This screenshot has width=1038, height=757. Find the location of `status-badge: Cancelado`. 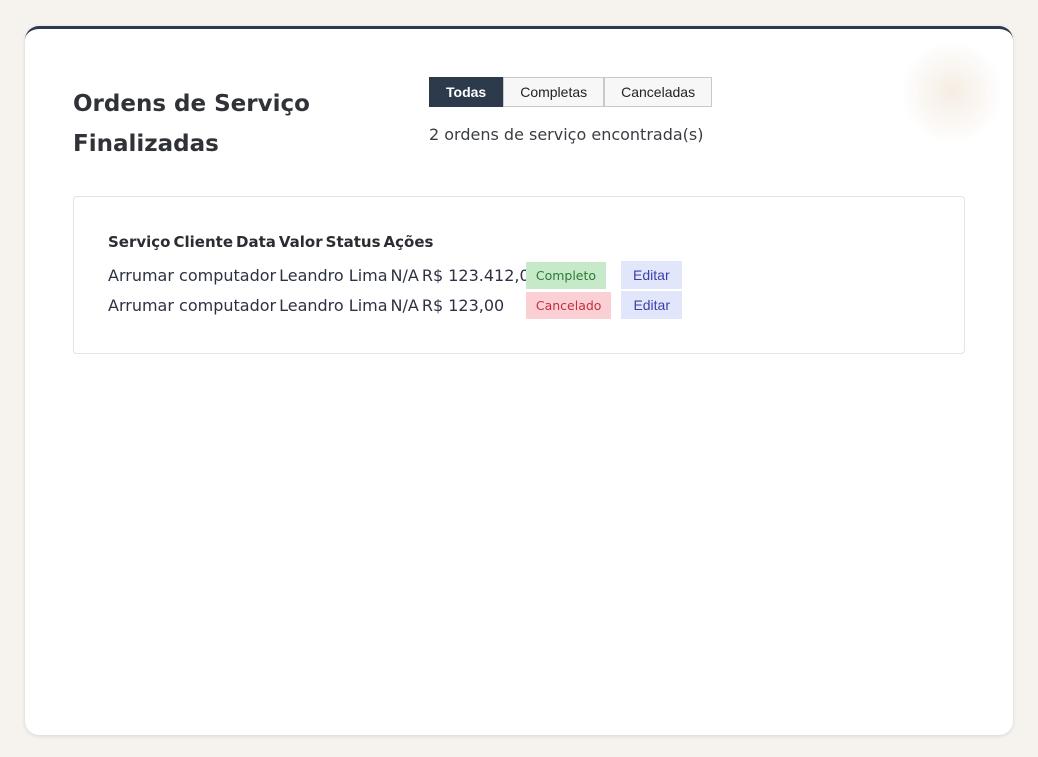

status-badge: Cancelado is located at coordinates (568, 305).